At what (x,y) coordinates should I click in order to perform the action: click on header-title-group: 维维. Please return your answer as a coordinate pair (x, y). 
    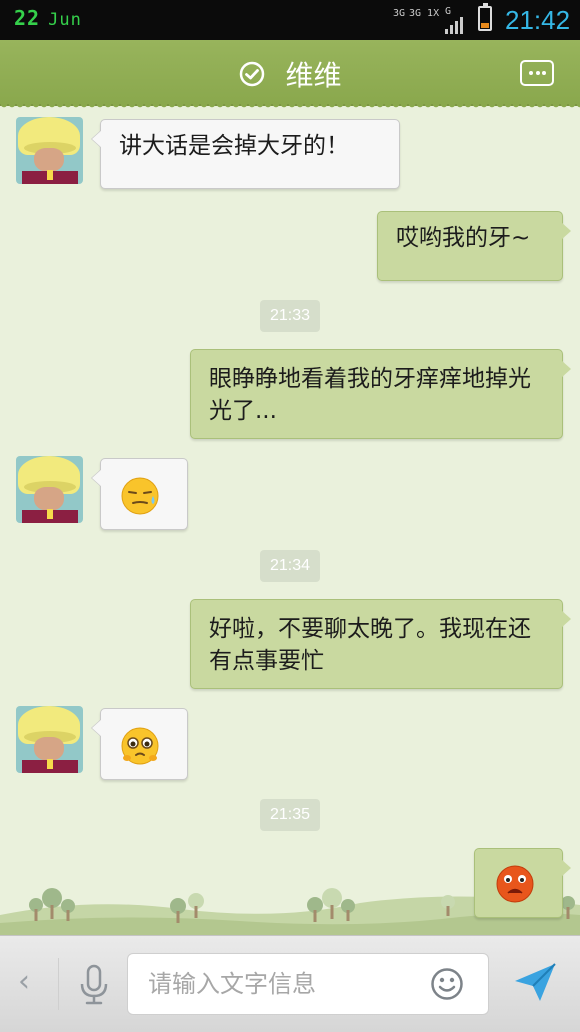
    Looking at the image, I should click on (290, 74).